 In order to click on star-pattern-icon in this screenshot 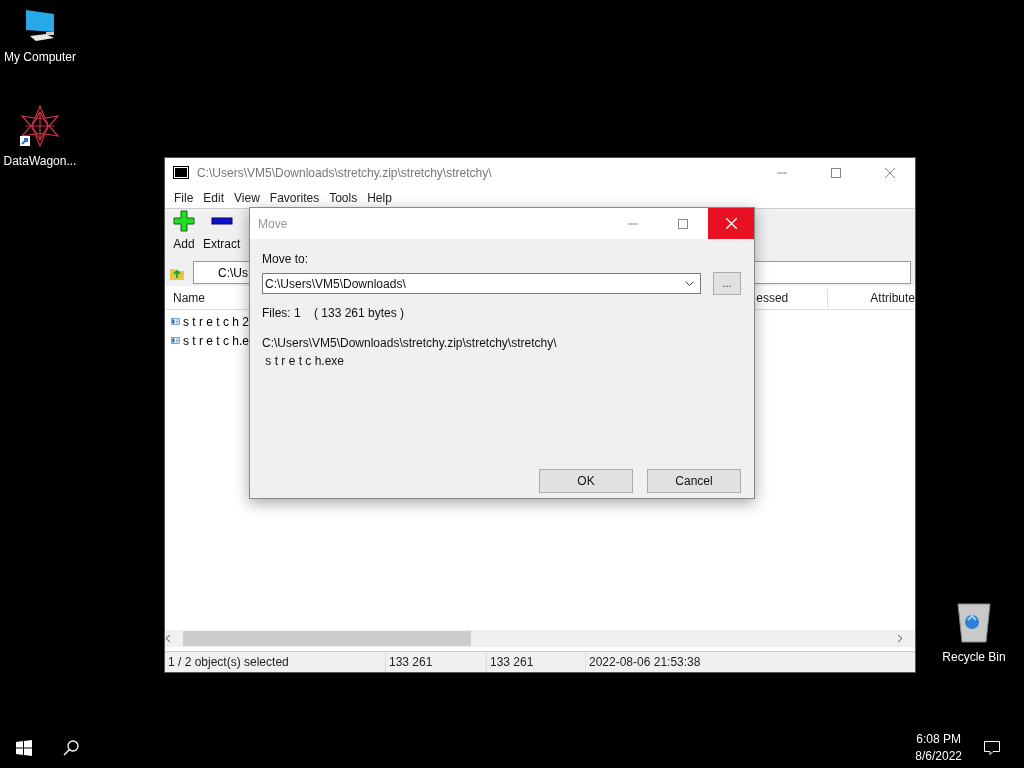, I will do `click(40, 126)`.